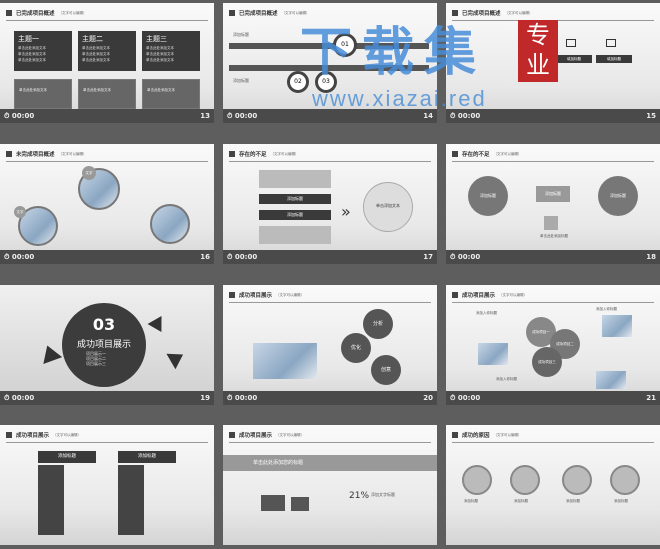 The height and width of the screenshot is (549, 660). What do you see at coordinates (346, 211) in the screenshot?
I see `chevron-right-icon: »` at bounding box center [346, 211].